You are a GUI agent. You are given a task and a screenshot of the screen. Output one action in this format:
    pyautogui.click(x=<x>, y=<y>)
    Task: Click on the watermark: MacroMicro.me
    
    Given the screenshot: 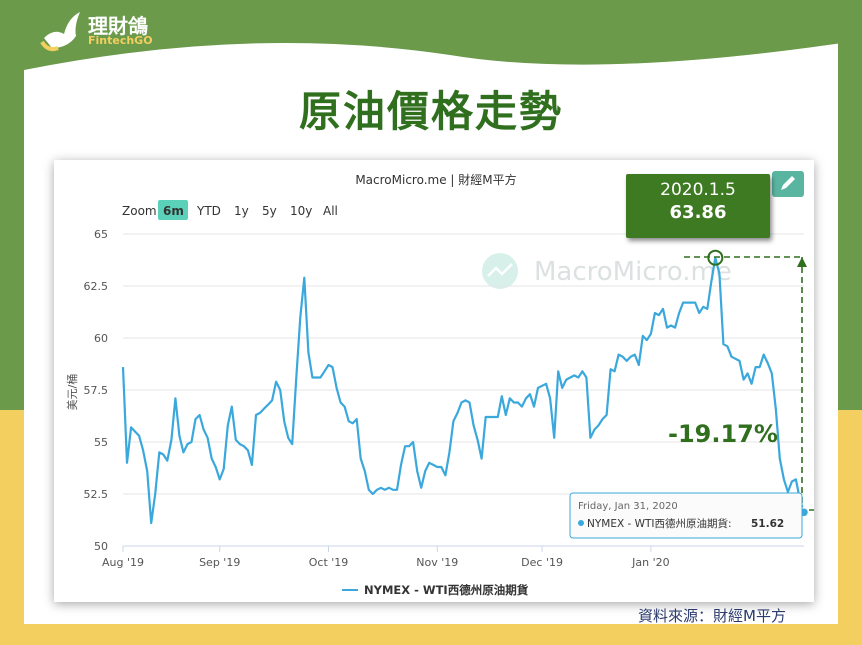 What is the action you would take?
    pyautogui.click(x=607, y=271)
    